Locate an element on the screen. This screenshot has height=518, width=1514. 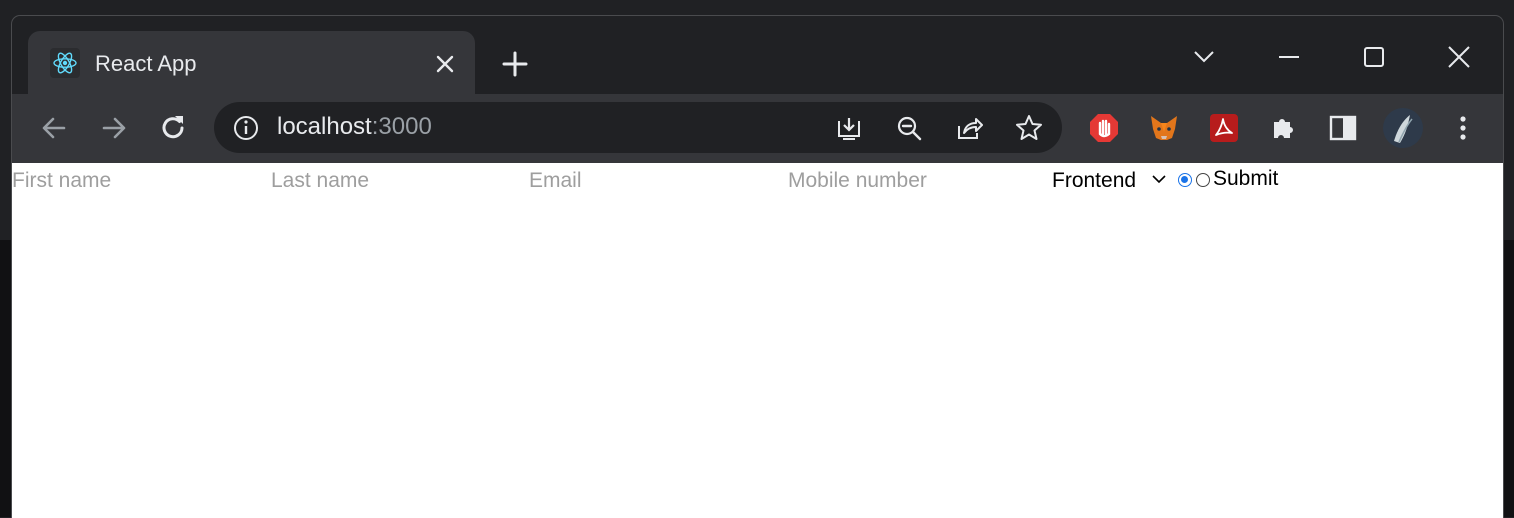
maximize-icon is located at coordinates (1374, 57).